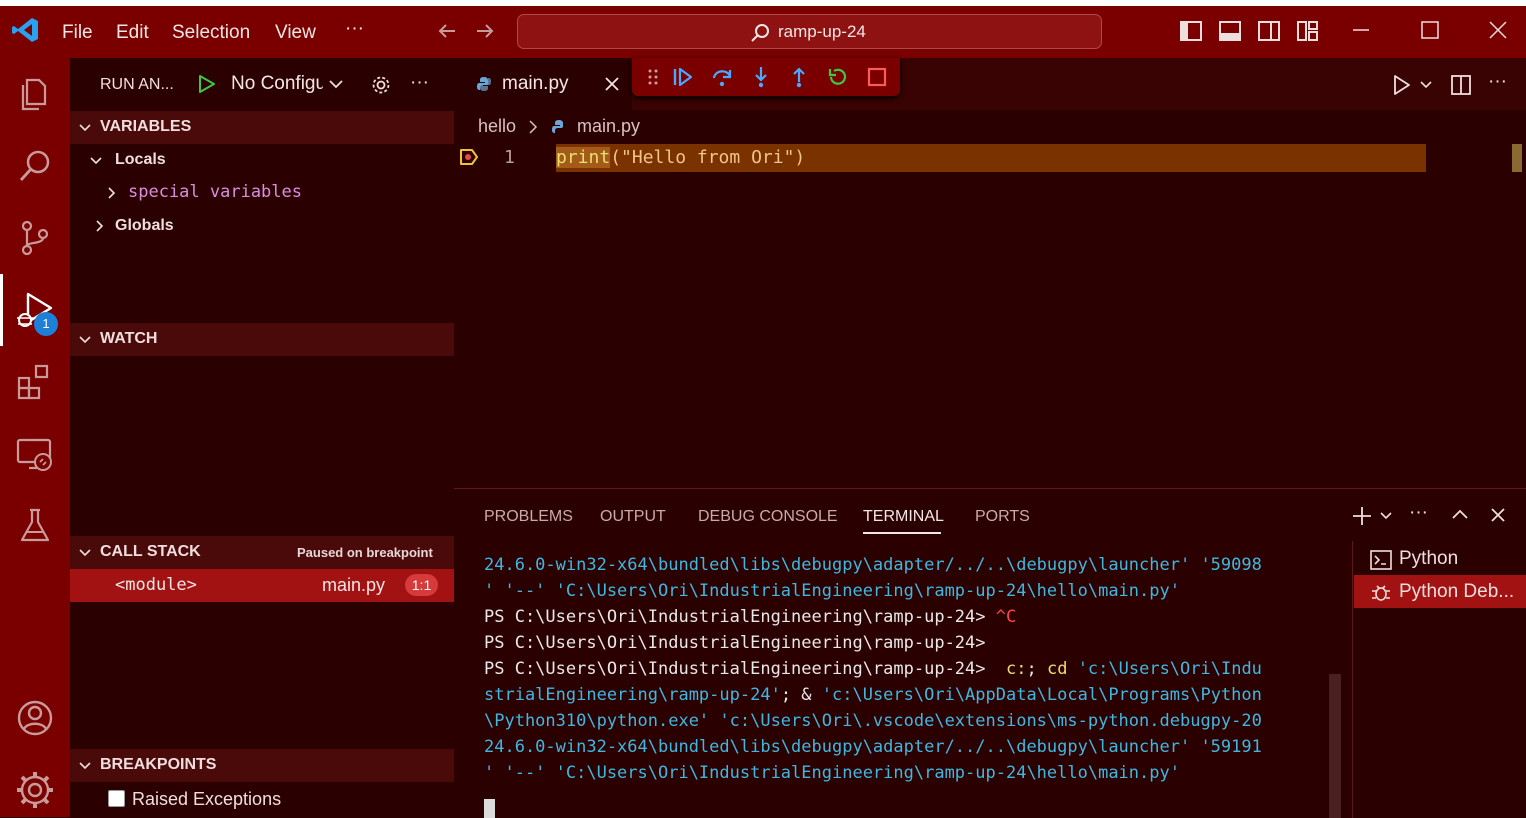  What do you see at coordinates (419, 83) in the screenshot?
I see `sidebar-more-icon: ···` at bounding box center [419, 83].